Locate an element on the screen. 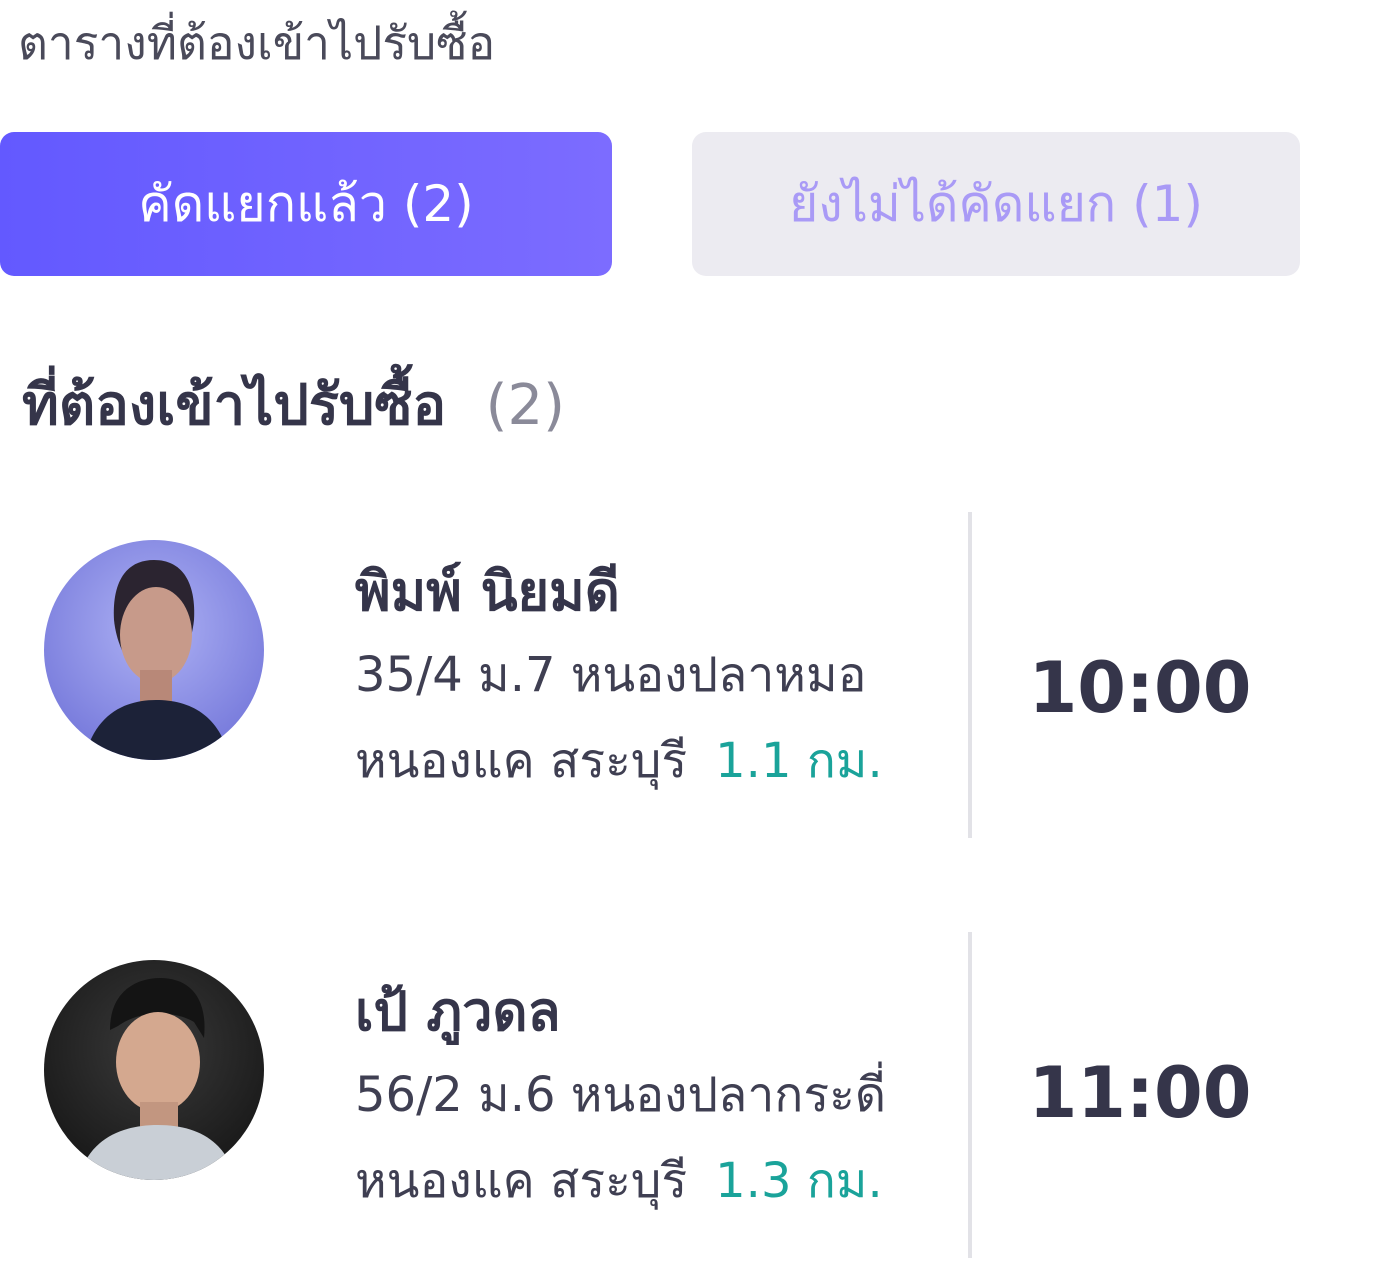  address-line-2: หนองแค สระบุรี 1.1 กม. is located at coordinates (619, 761).